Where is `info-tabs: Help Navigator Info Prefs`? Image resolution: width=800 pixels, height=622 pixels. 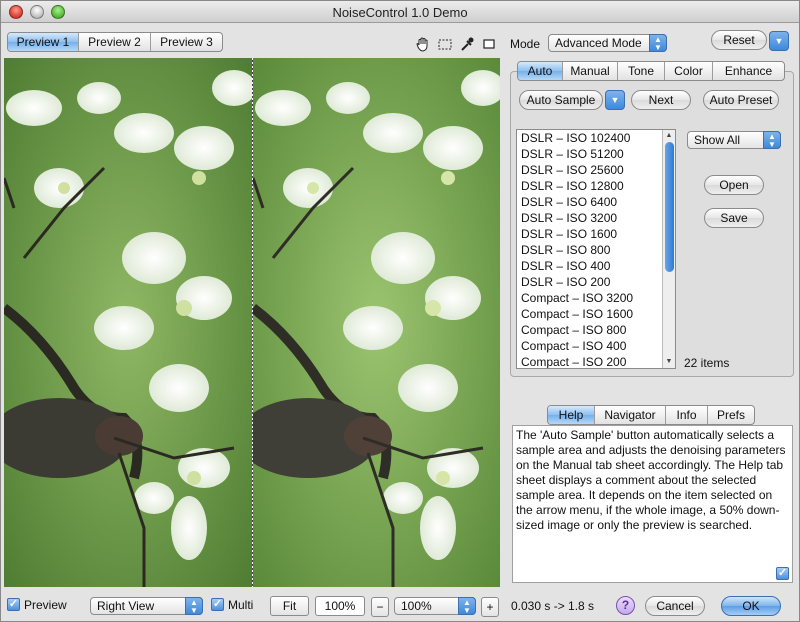
info-tabs: Help Navigator Info Prefs is located at coordinates (651, 415).